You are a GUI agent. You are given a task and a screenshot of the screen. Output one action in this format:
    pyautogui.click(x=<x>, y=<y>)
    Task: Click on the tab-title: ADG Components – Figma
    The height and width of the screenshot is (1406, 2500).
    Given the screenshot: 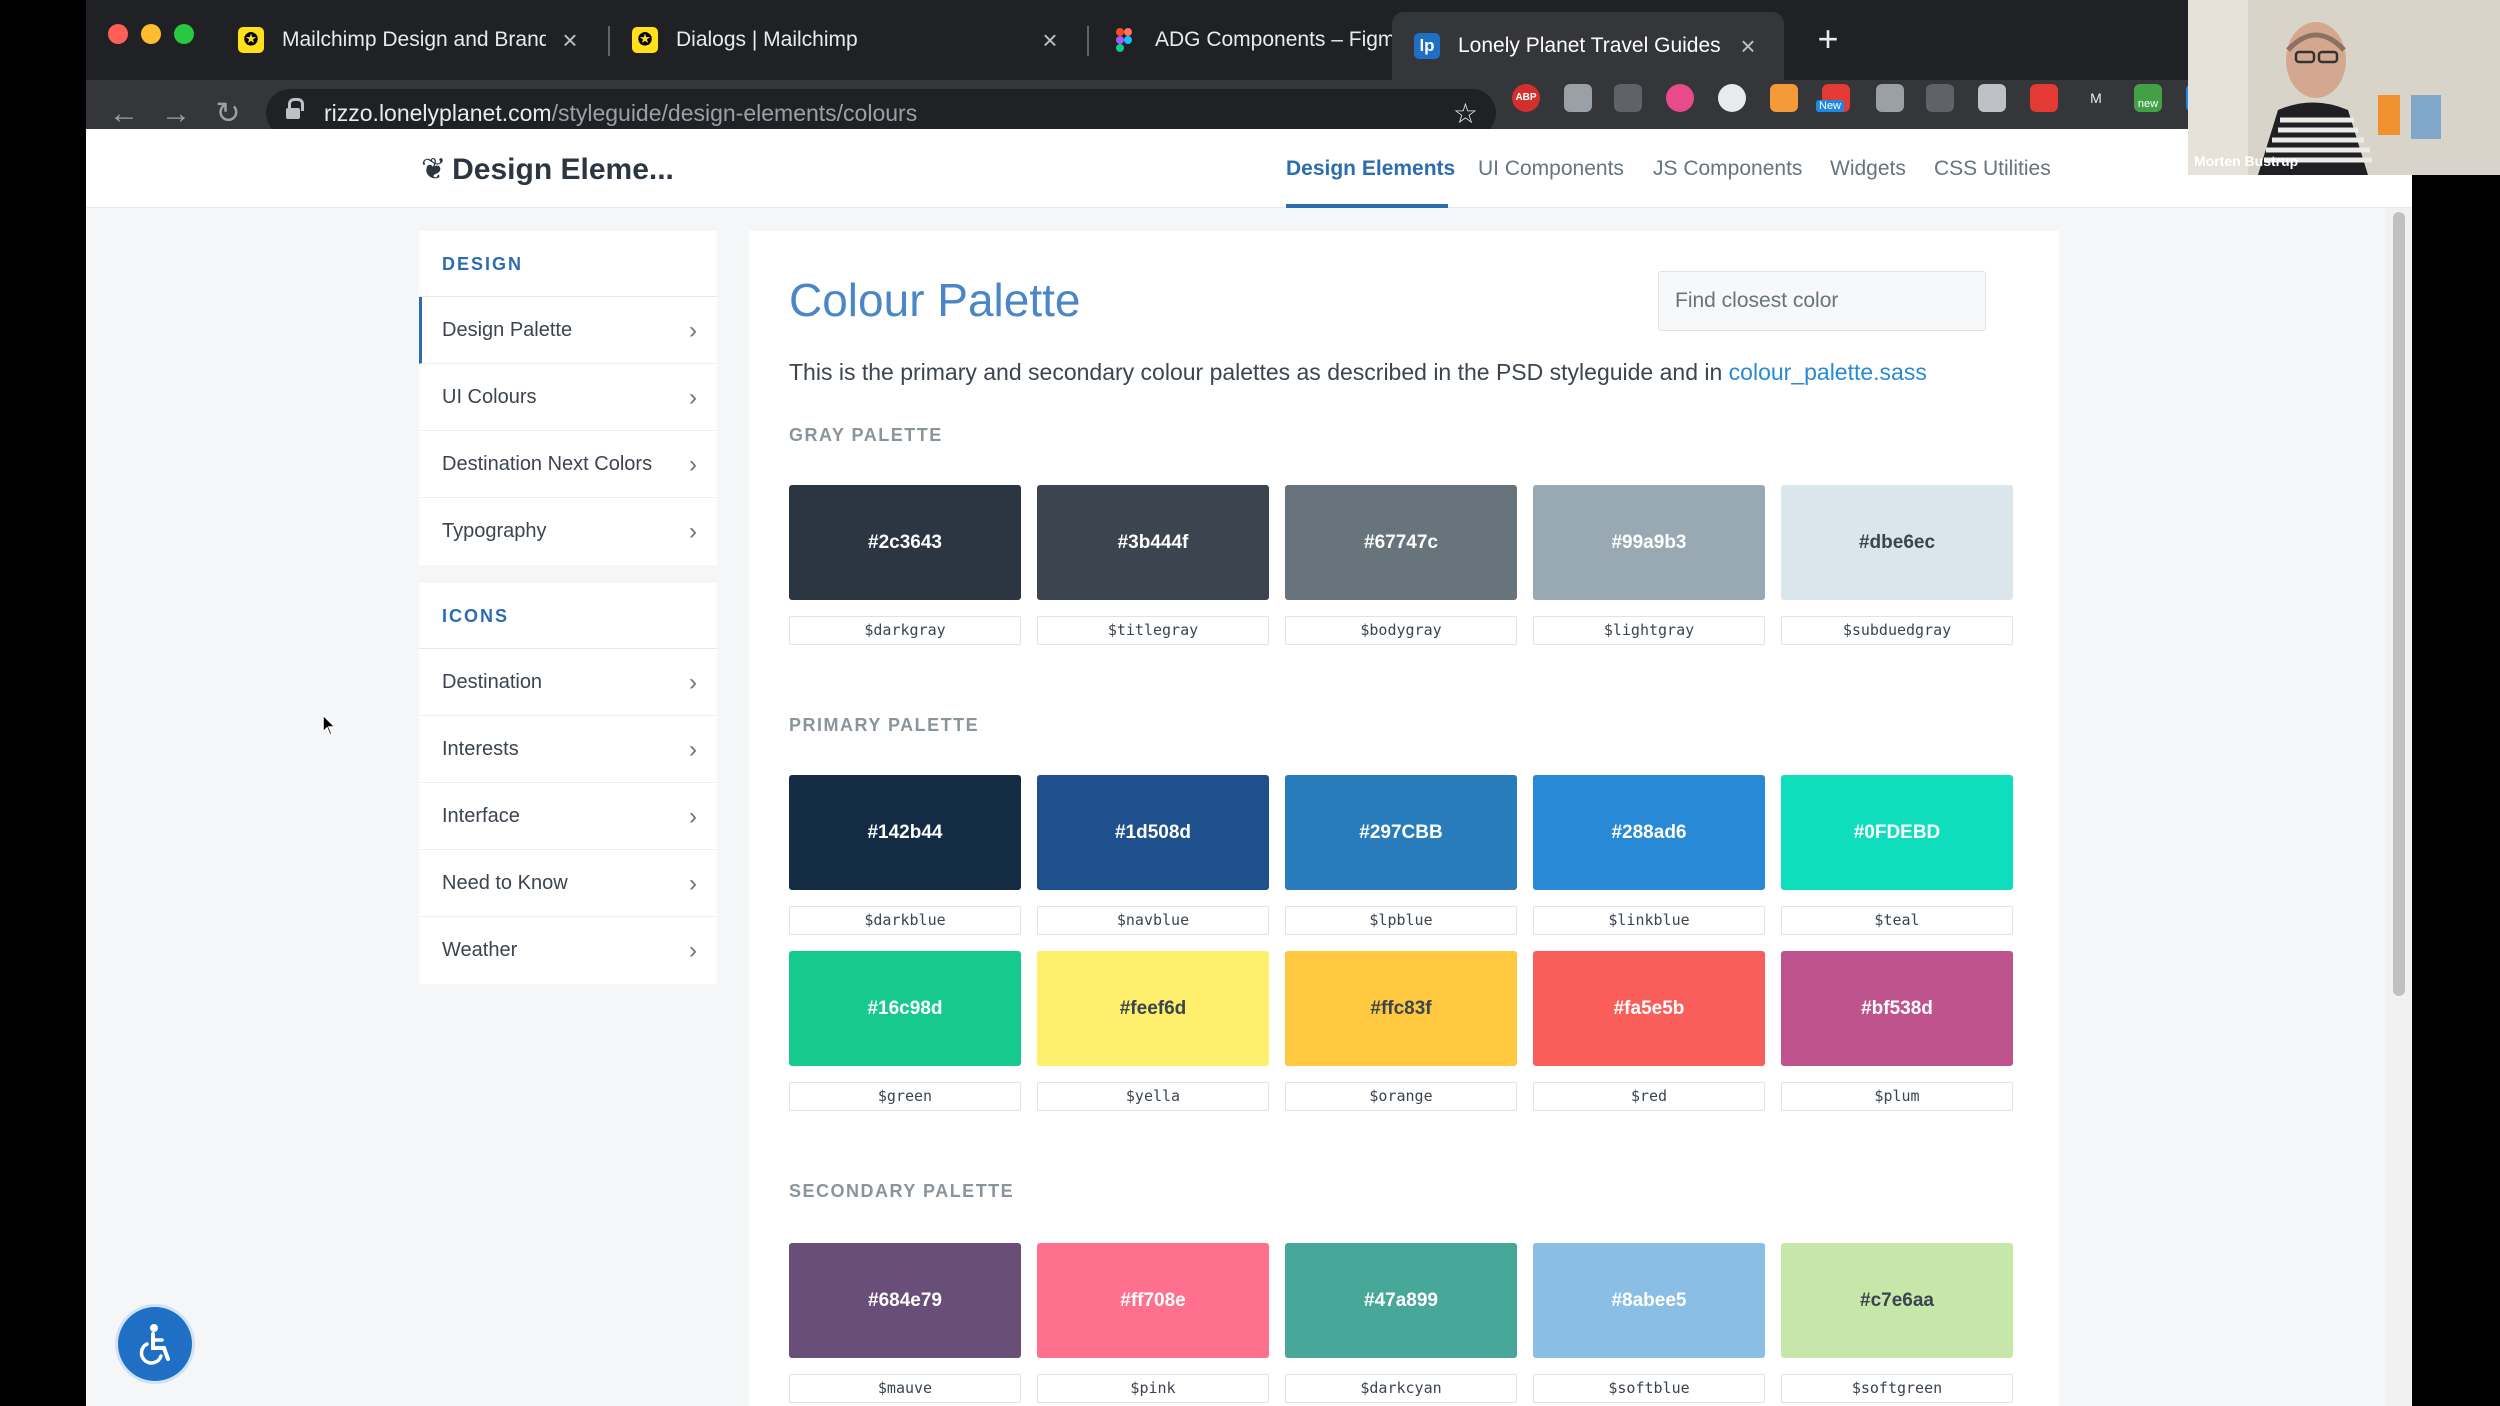 What is the action you would take?
    pyautogui.click(x=1281, y=39)
    